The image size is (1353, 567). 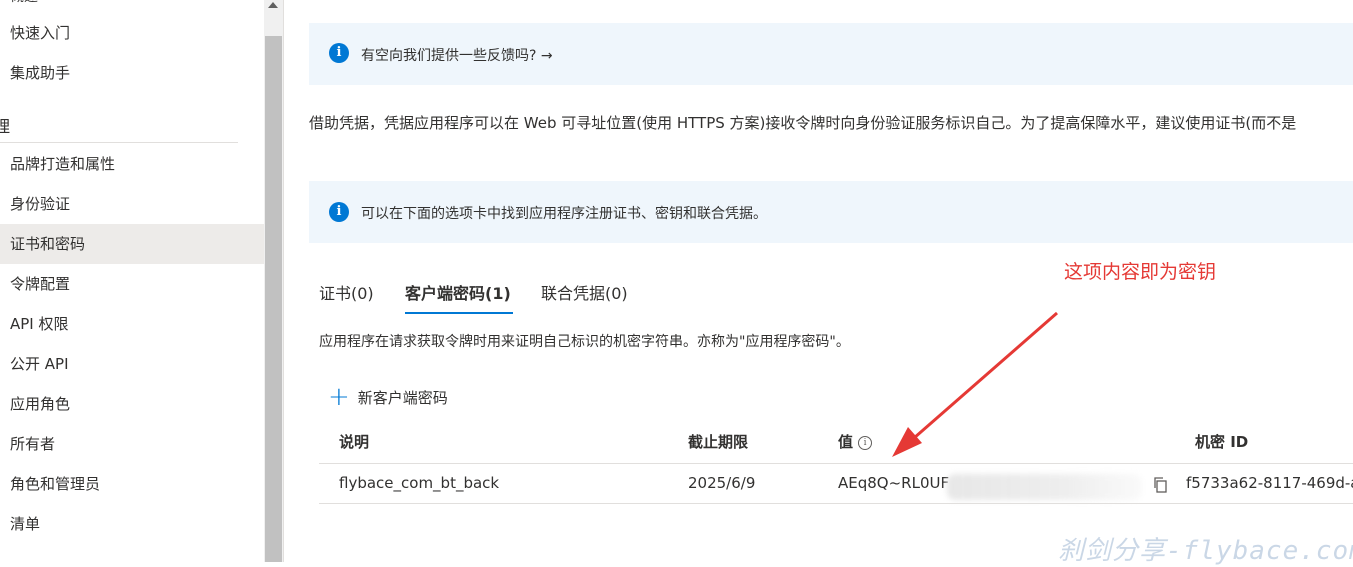 What do you see at coordinates (132, 324) in the screenshot?
I see `sidebar-item-api-permissions: API 权限` at bounding box center [132, 324].